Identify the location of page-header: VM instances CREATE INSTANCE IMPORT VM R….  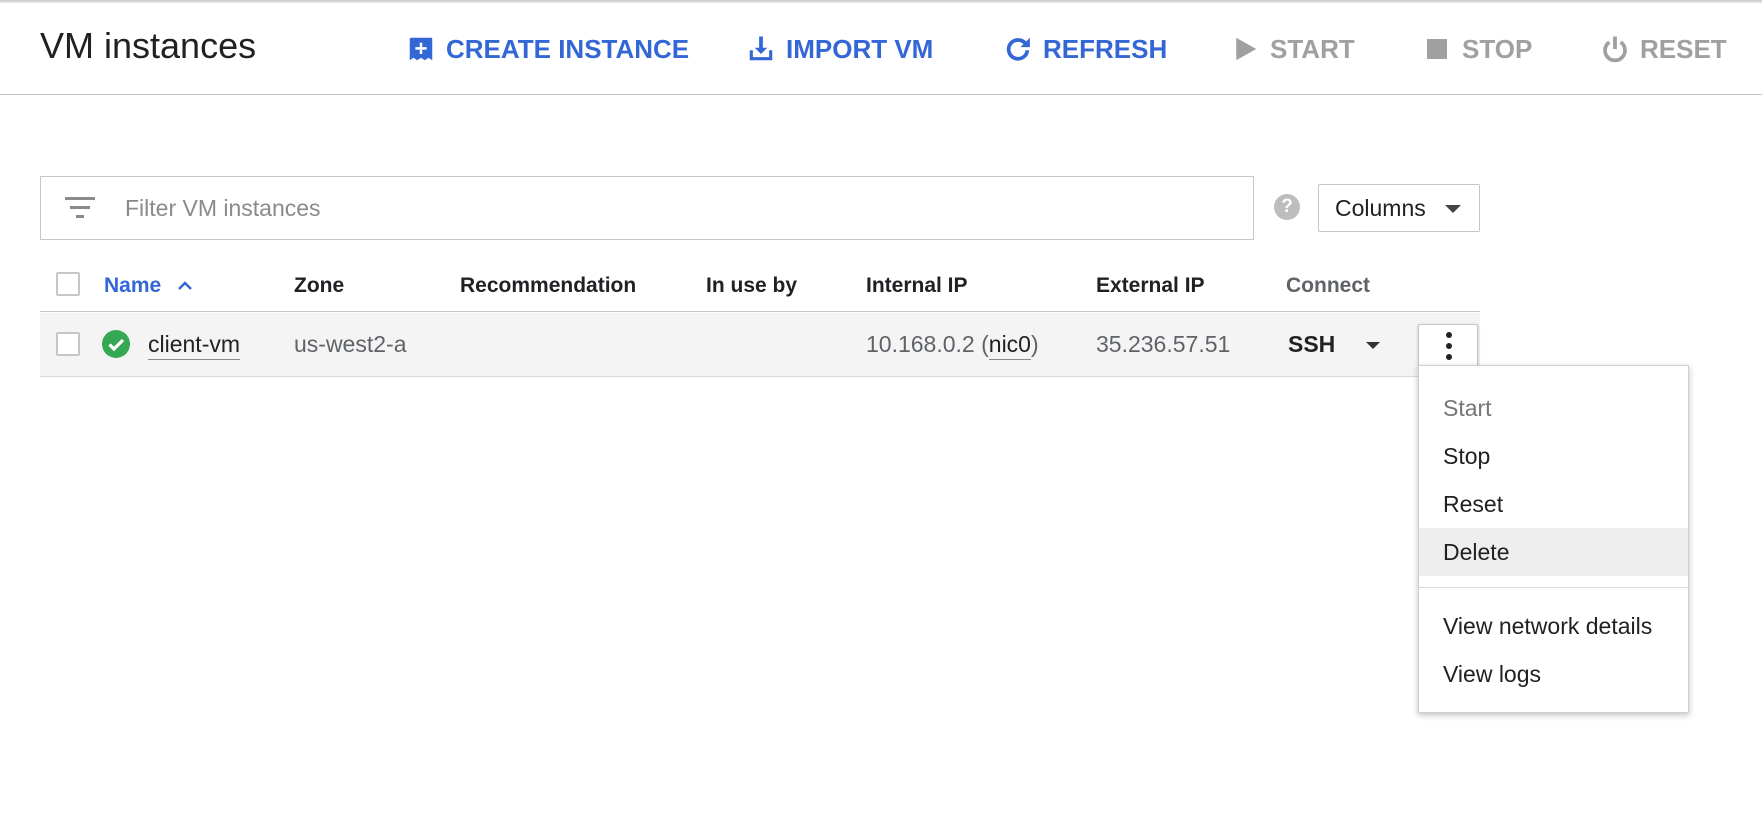
(881, 49).